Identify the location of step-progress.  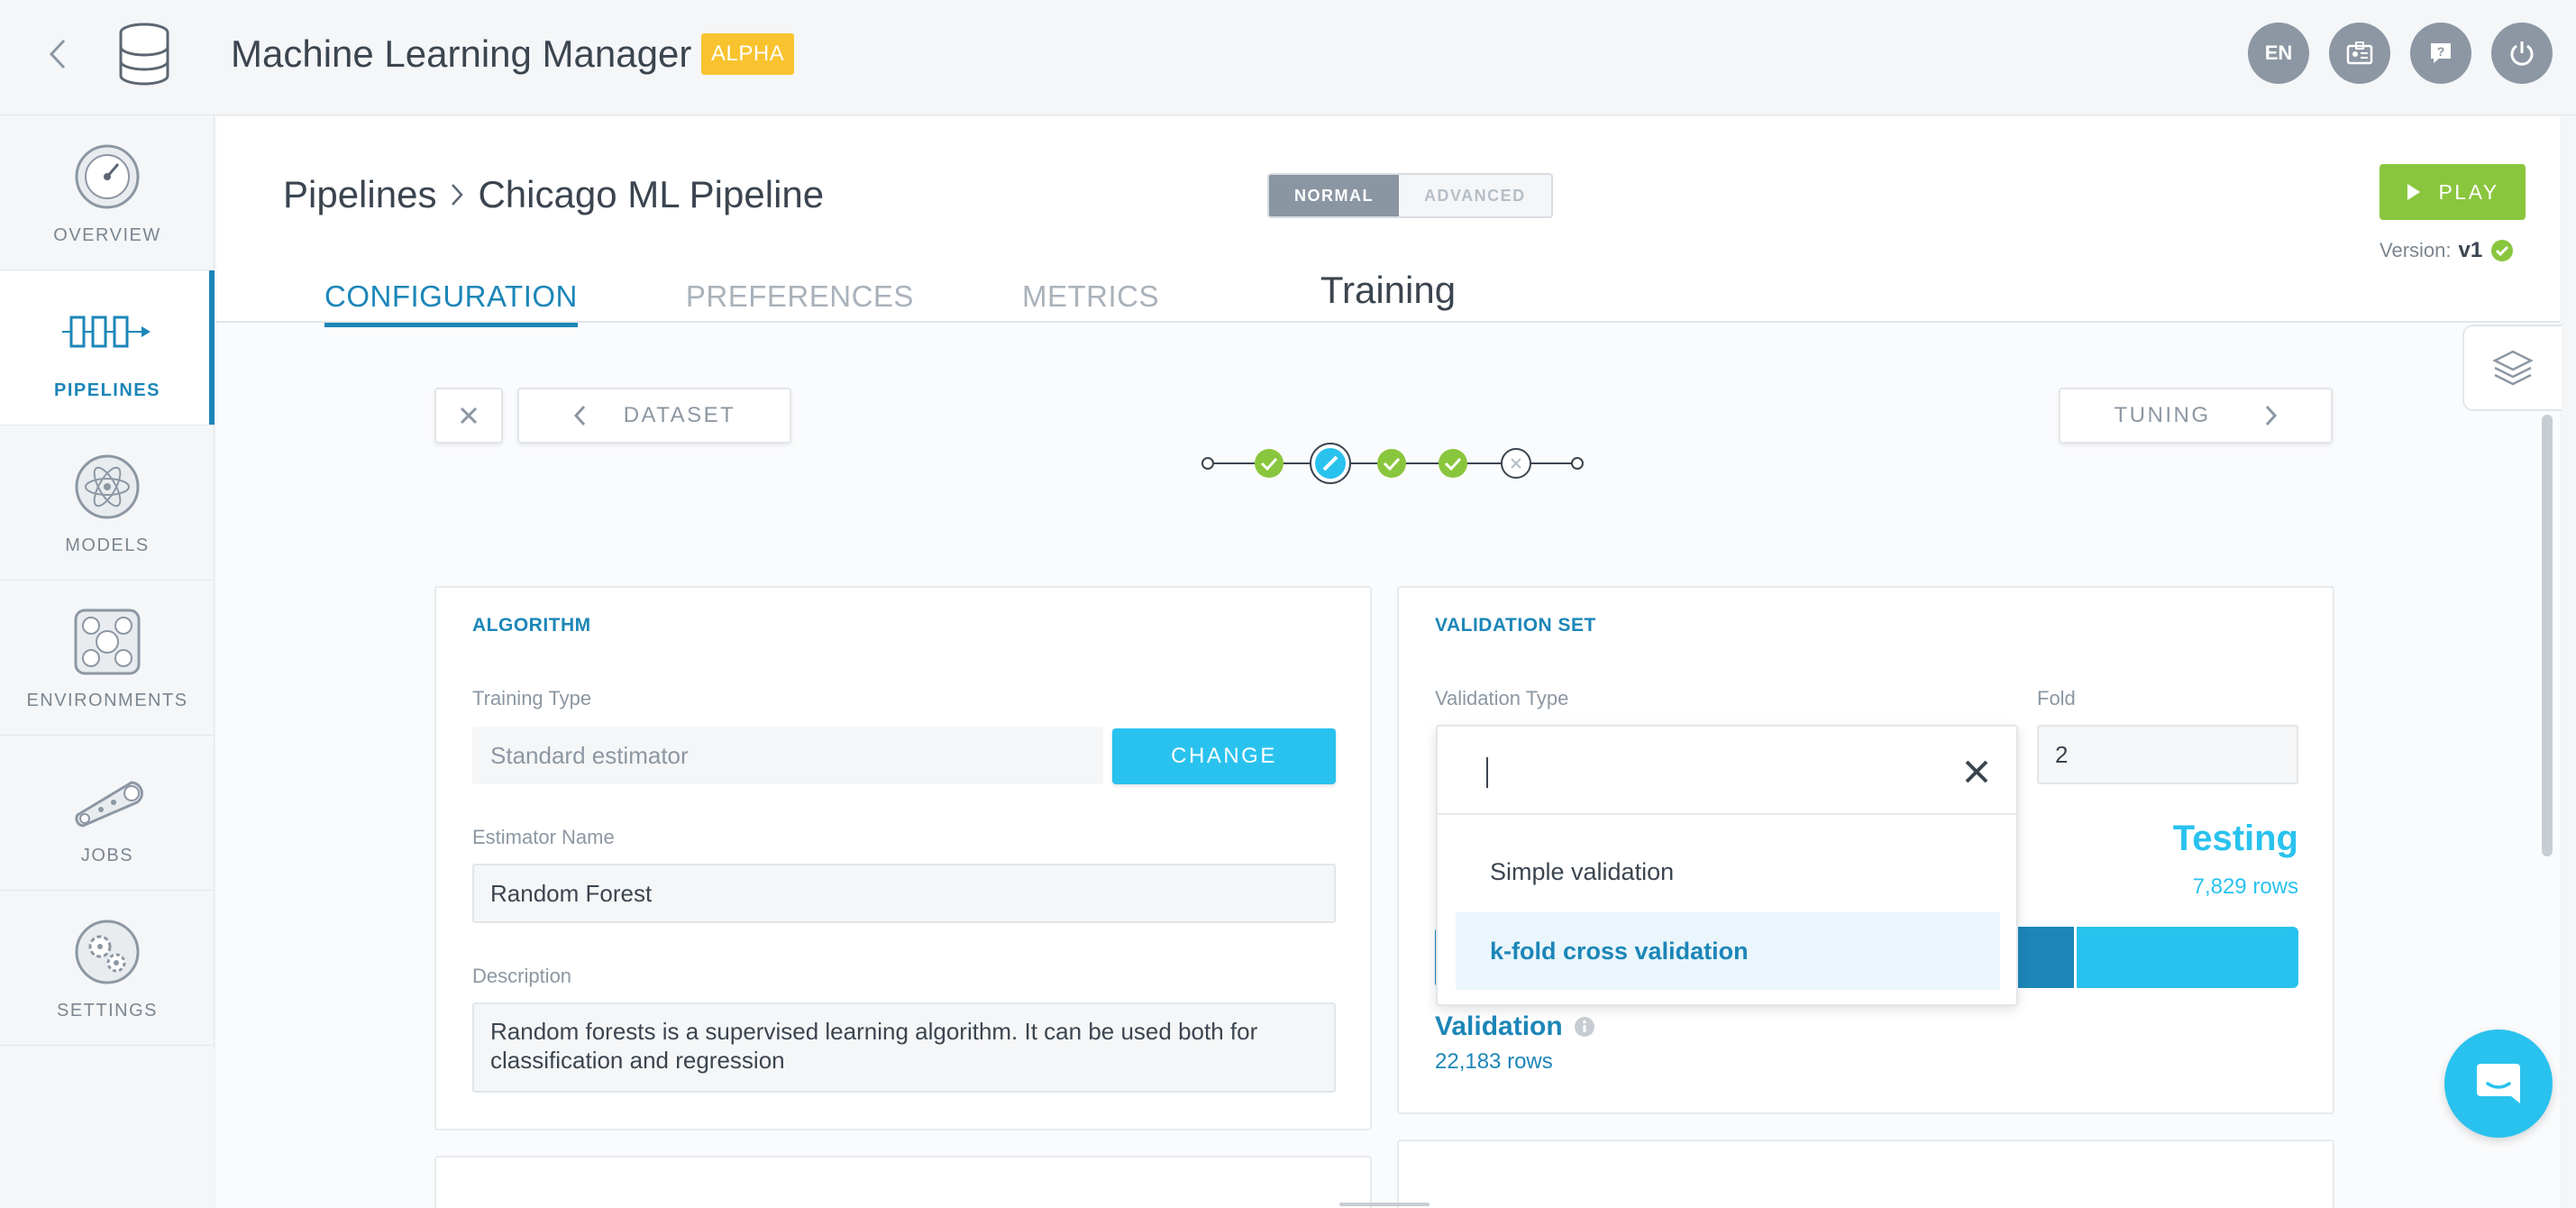
(1392, 463).